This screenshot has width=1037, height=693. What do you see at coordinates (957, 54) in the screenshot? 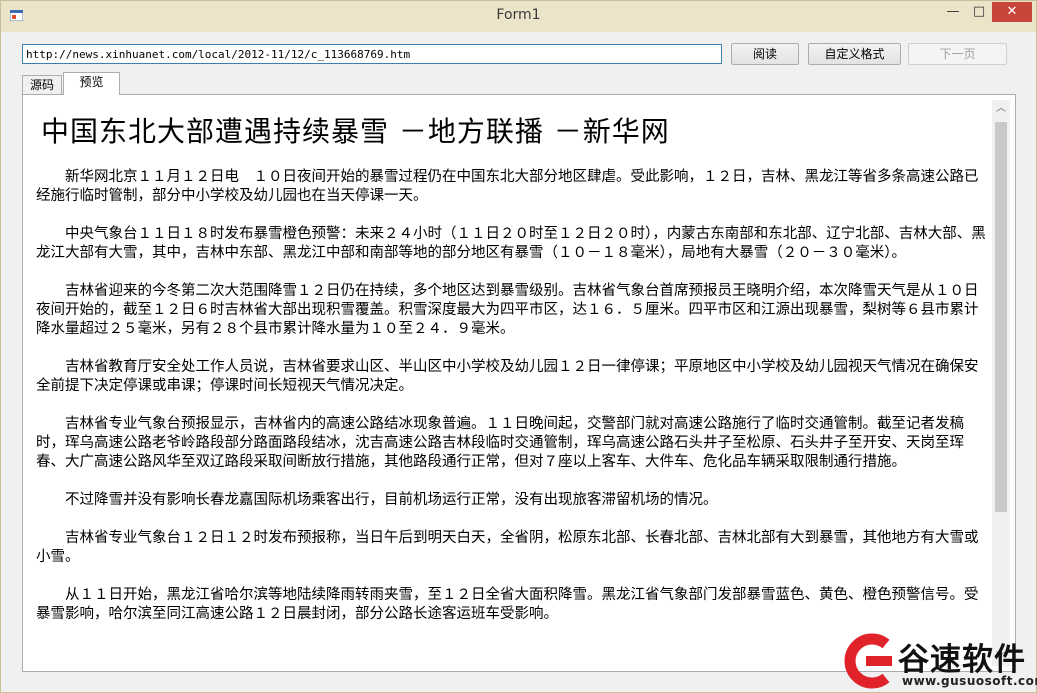
I see `next-page-button: 下一页` at bounding box center [957, 54].